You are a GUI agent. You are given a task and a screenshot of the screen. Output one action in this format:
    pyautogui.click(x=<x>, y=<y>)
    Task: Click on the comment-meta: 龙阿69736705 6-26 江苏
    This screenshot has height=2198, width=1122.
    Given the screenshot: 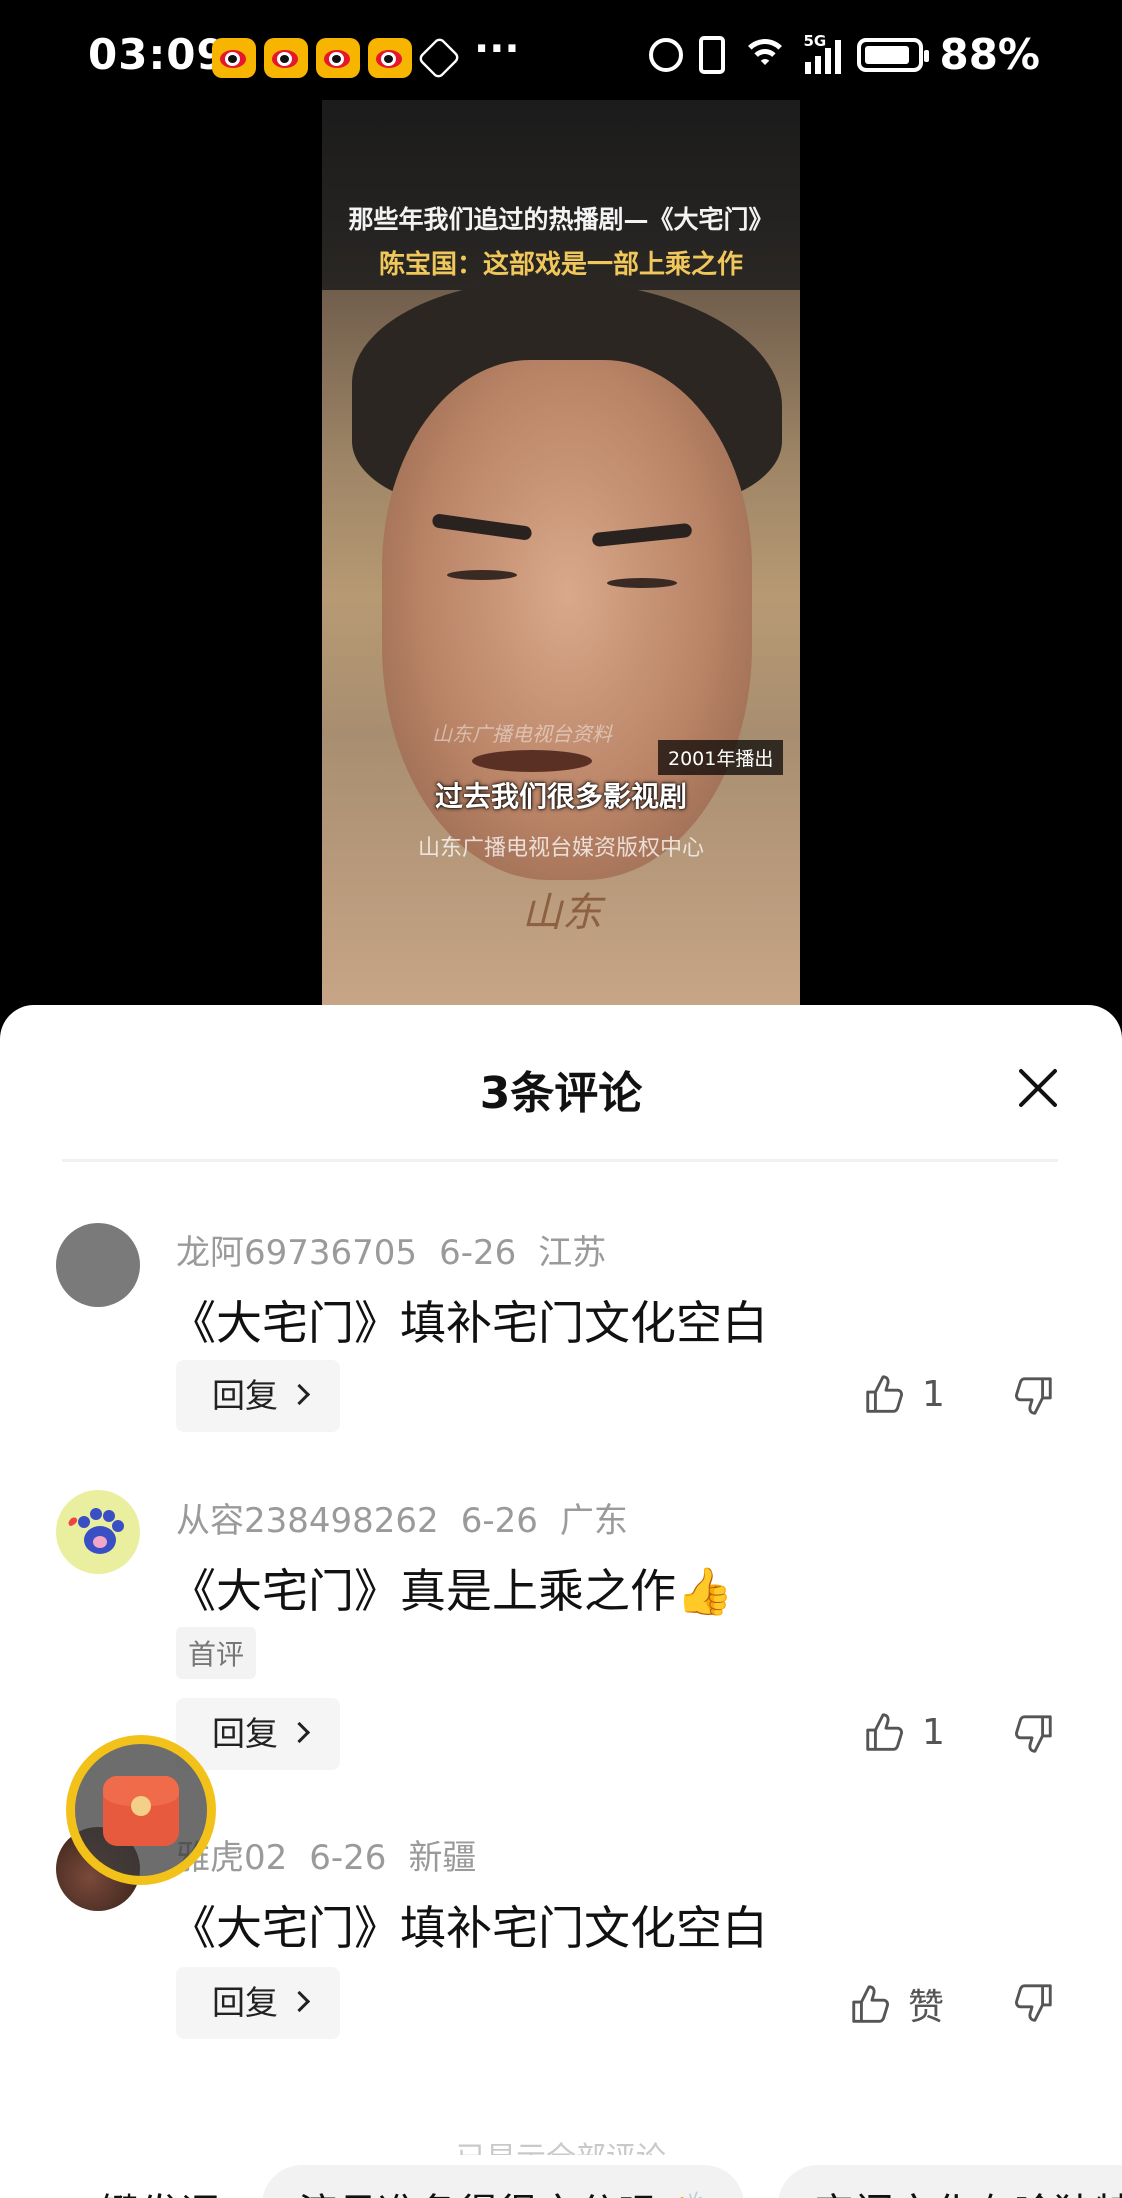 What is the action you would take?
    pyautogui.click(x=402, y=1249)
    